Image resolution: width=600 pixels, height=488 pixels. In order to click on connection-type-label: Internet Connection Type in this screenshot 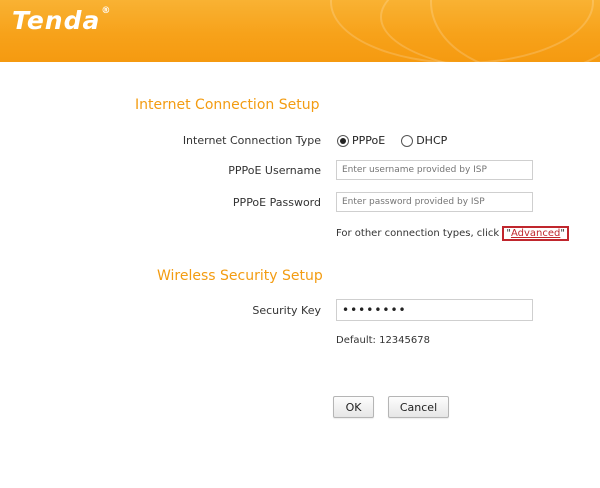, I will do `click(251, 140)`.